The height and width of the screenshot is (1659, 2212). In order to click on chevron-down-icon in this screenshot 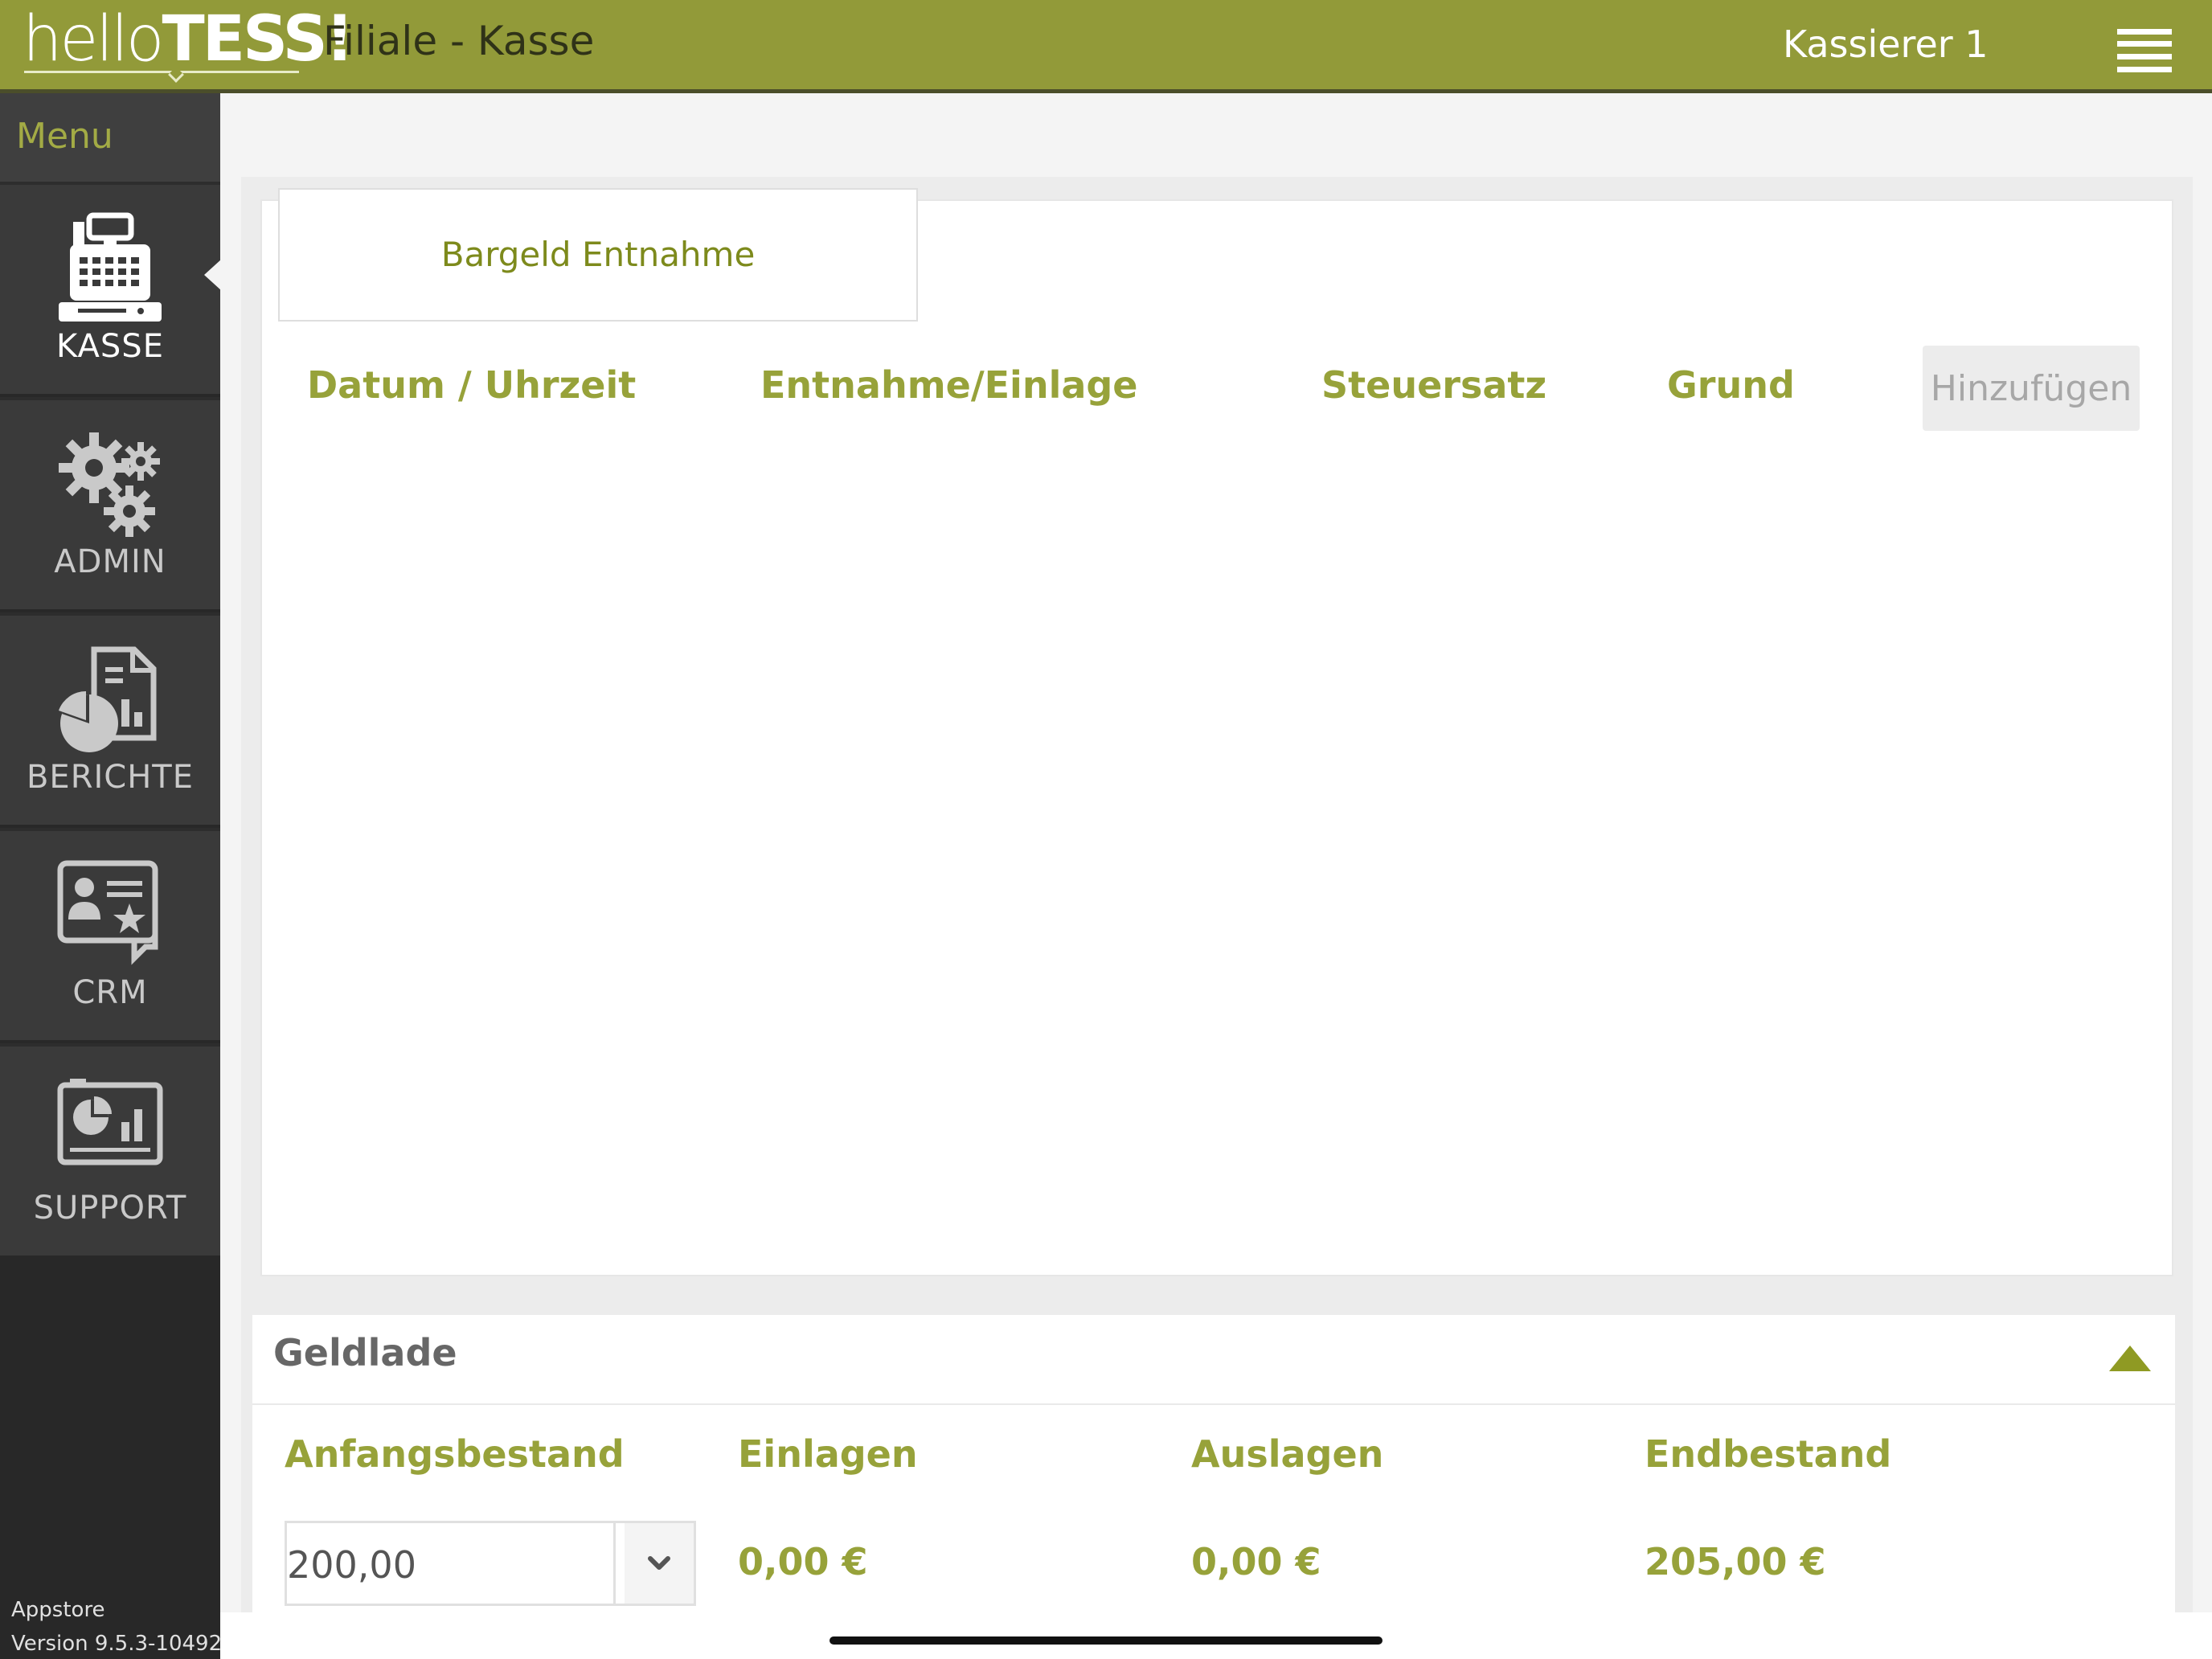, I will do `click(659, 1563)`.